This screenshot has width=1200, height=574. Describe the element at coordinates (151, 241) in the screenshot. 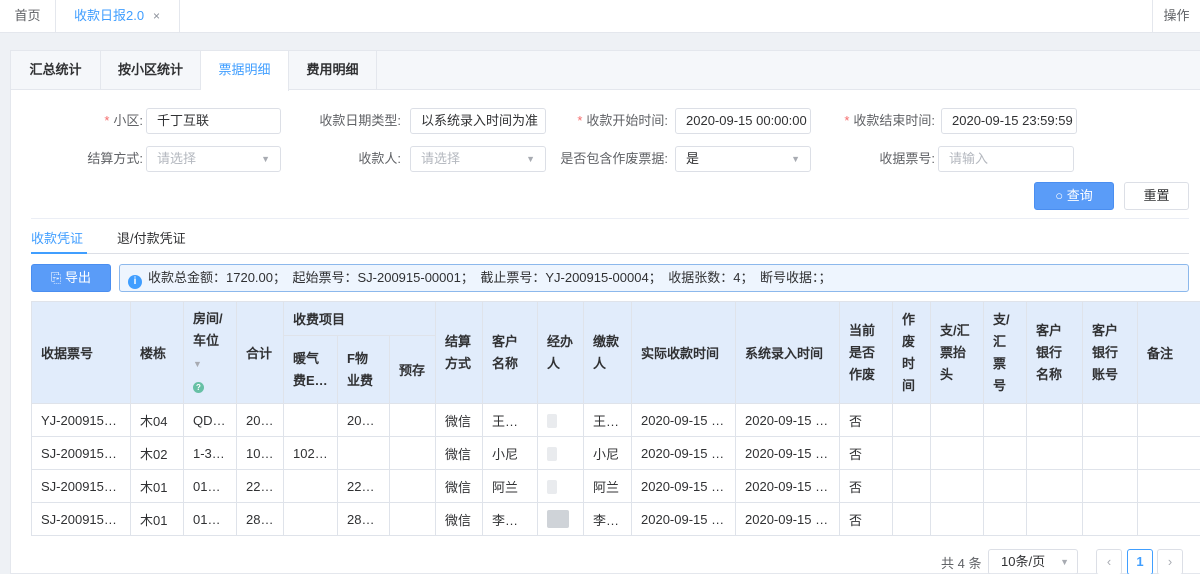

I see `subtab-refund-voucher: 退/付款凭证` at that location.